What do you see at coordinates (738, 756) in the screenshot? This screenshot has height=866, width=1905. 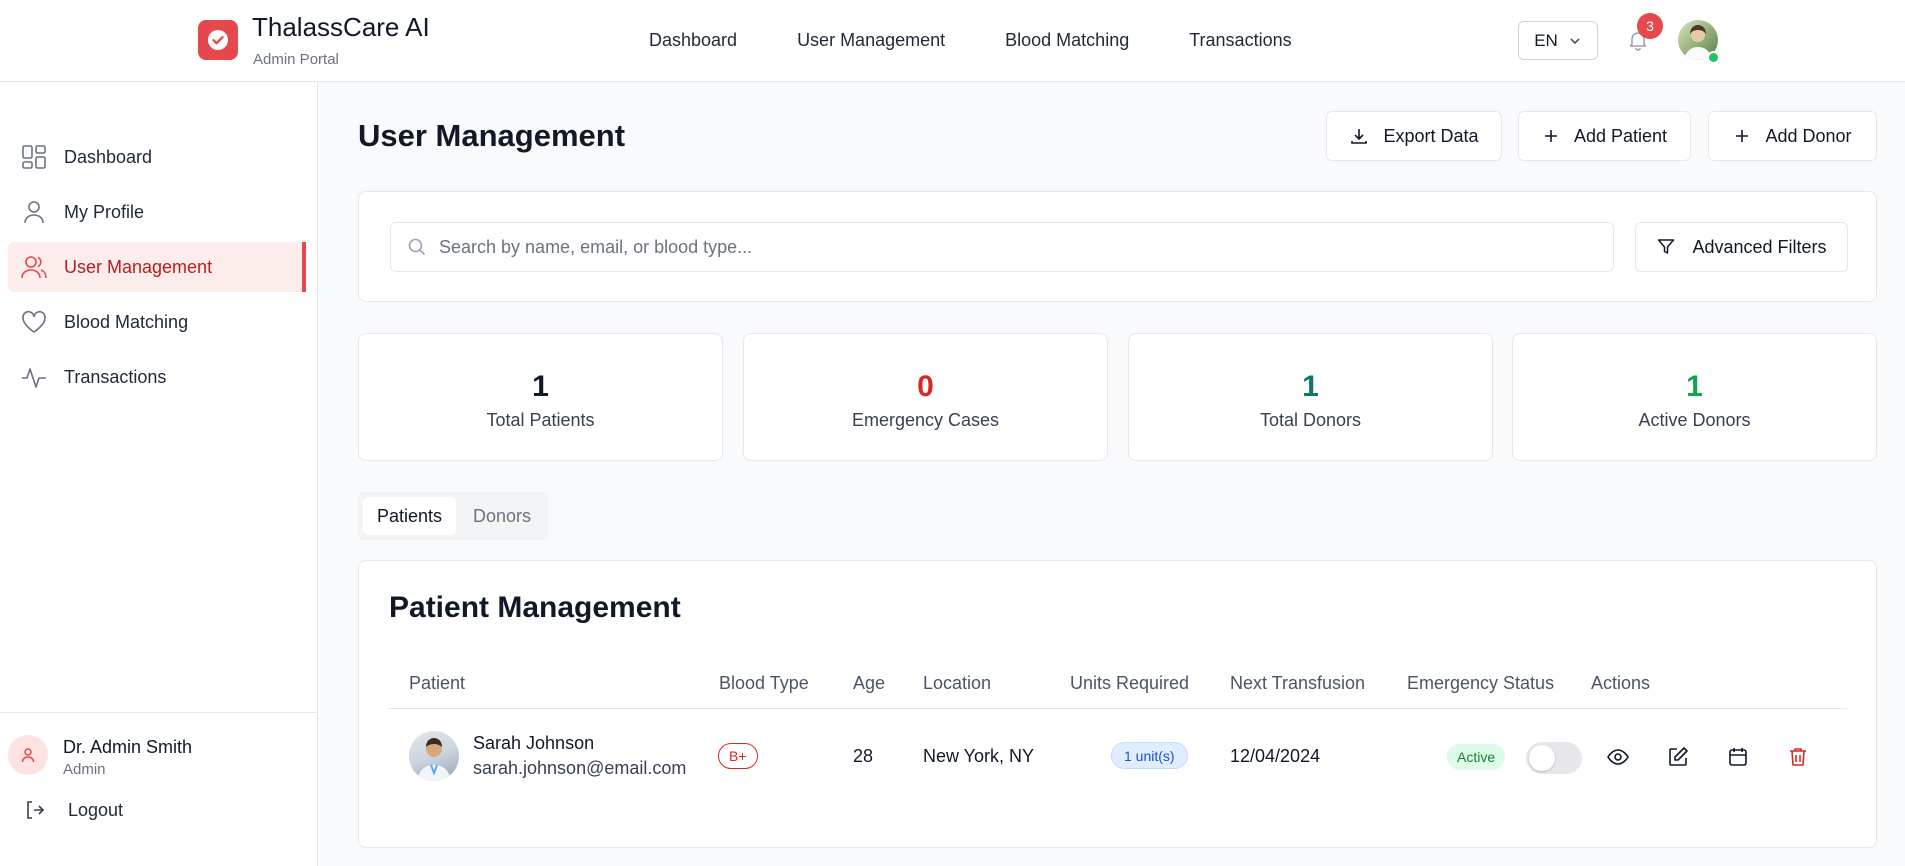 I see `blood-type-badge: B+` at bounding box center [738, 756].